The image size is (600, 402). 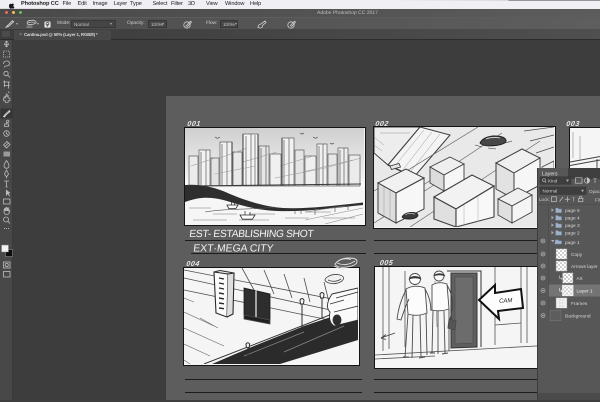 I want to click on svg-text: Layer 1, so click(x=585, y=291).